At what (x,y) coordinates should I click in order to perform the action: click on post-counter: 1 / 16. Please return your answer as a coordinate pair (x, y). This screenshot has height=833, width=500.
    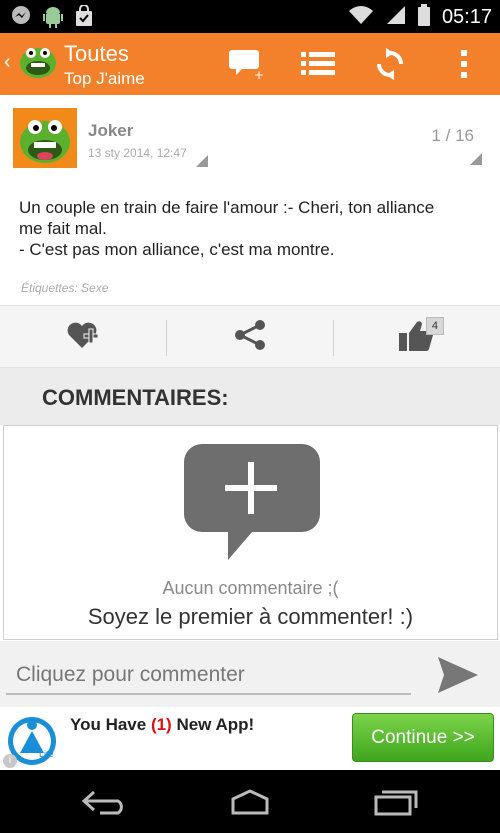
    Looking at the image, I should click on (452, 135).